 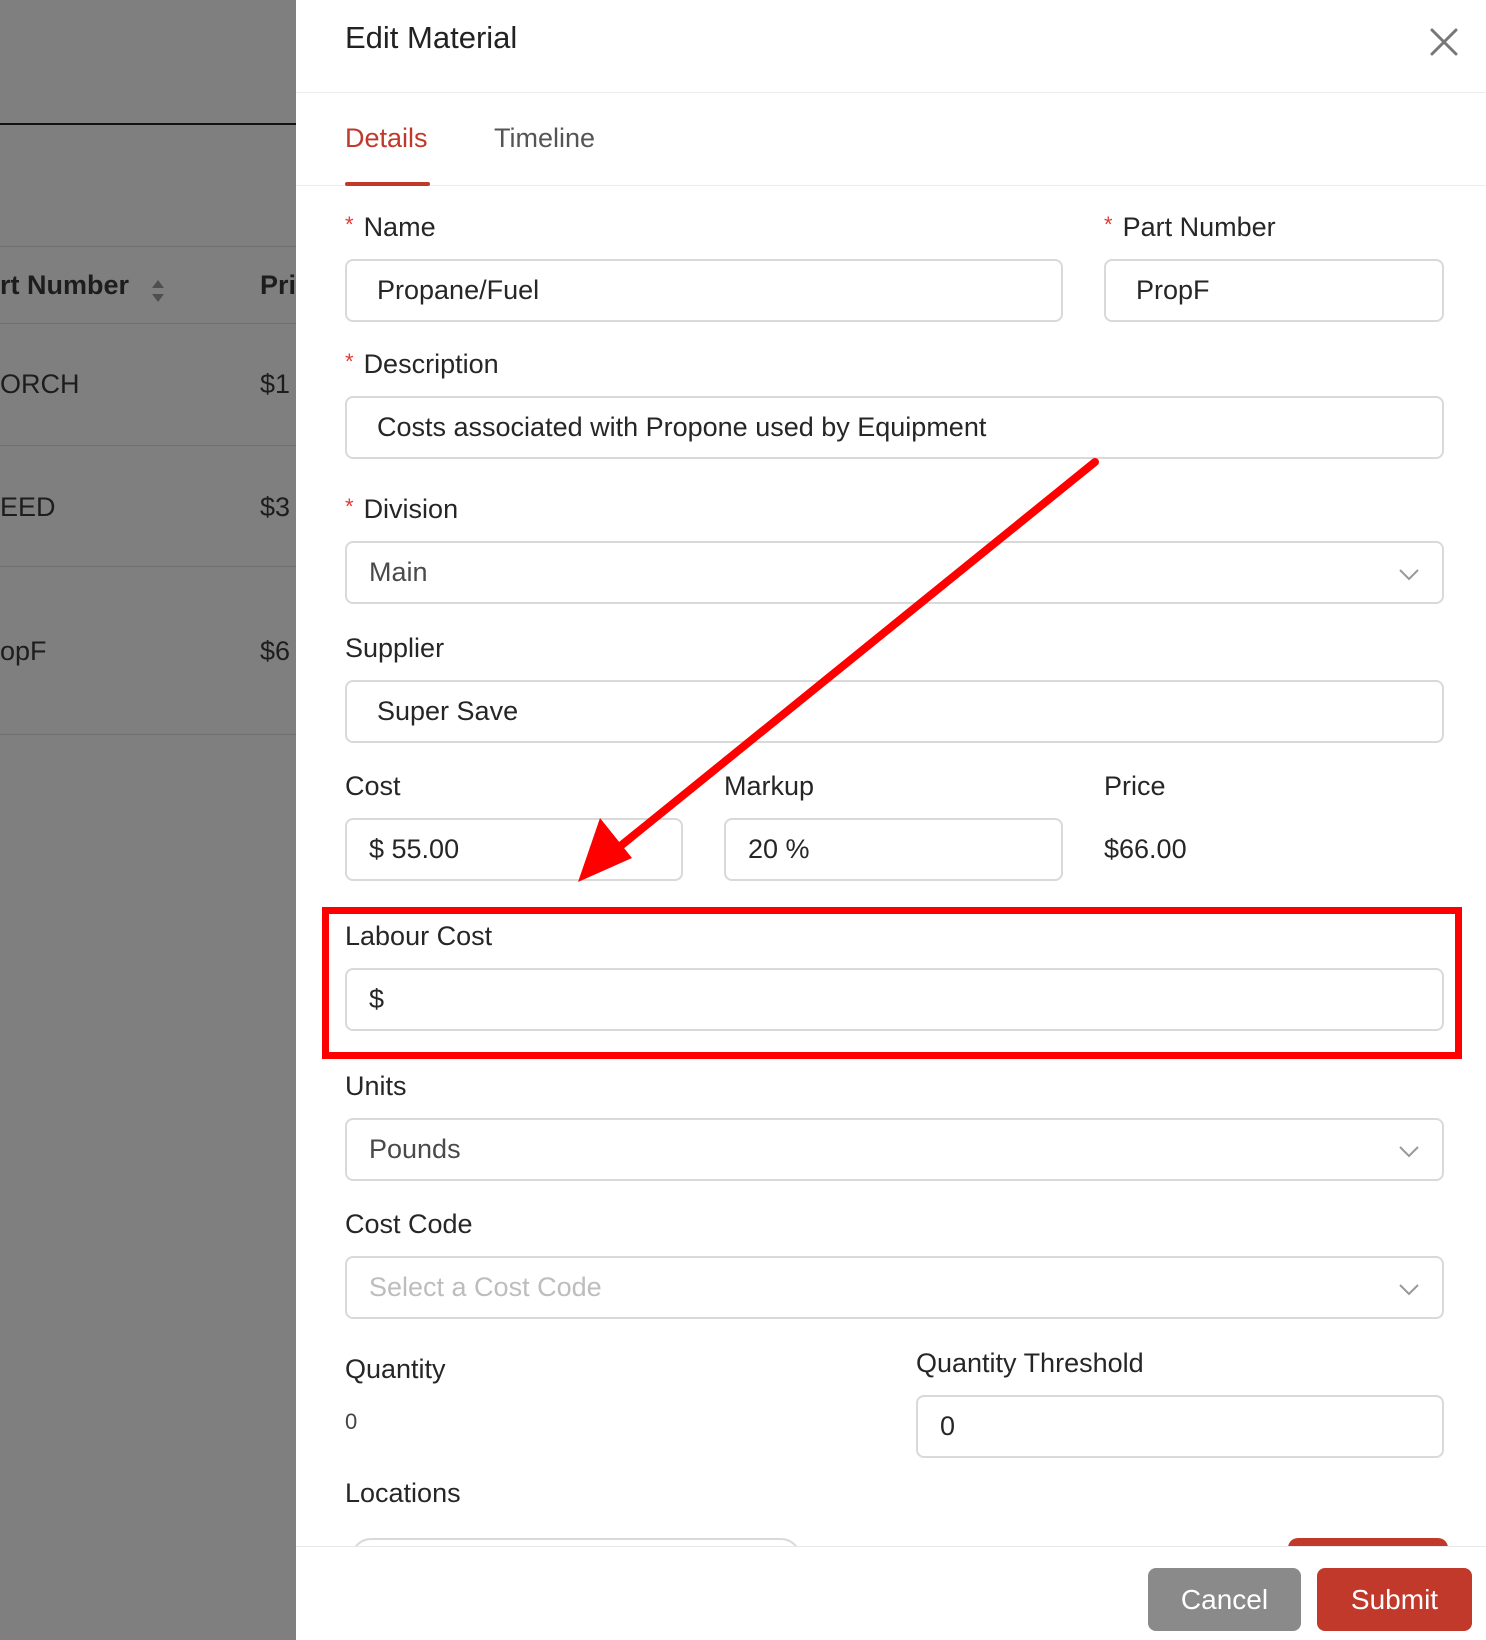 I want to click on name-label: * Name, so click(x=390, y=227).